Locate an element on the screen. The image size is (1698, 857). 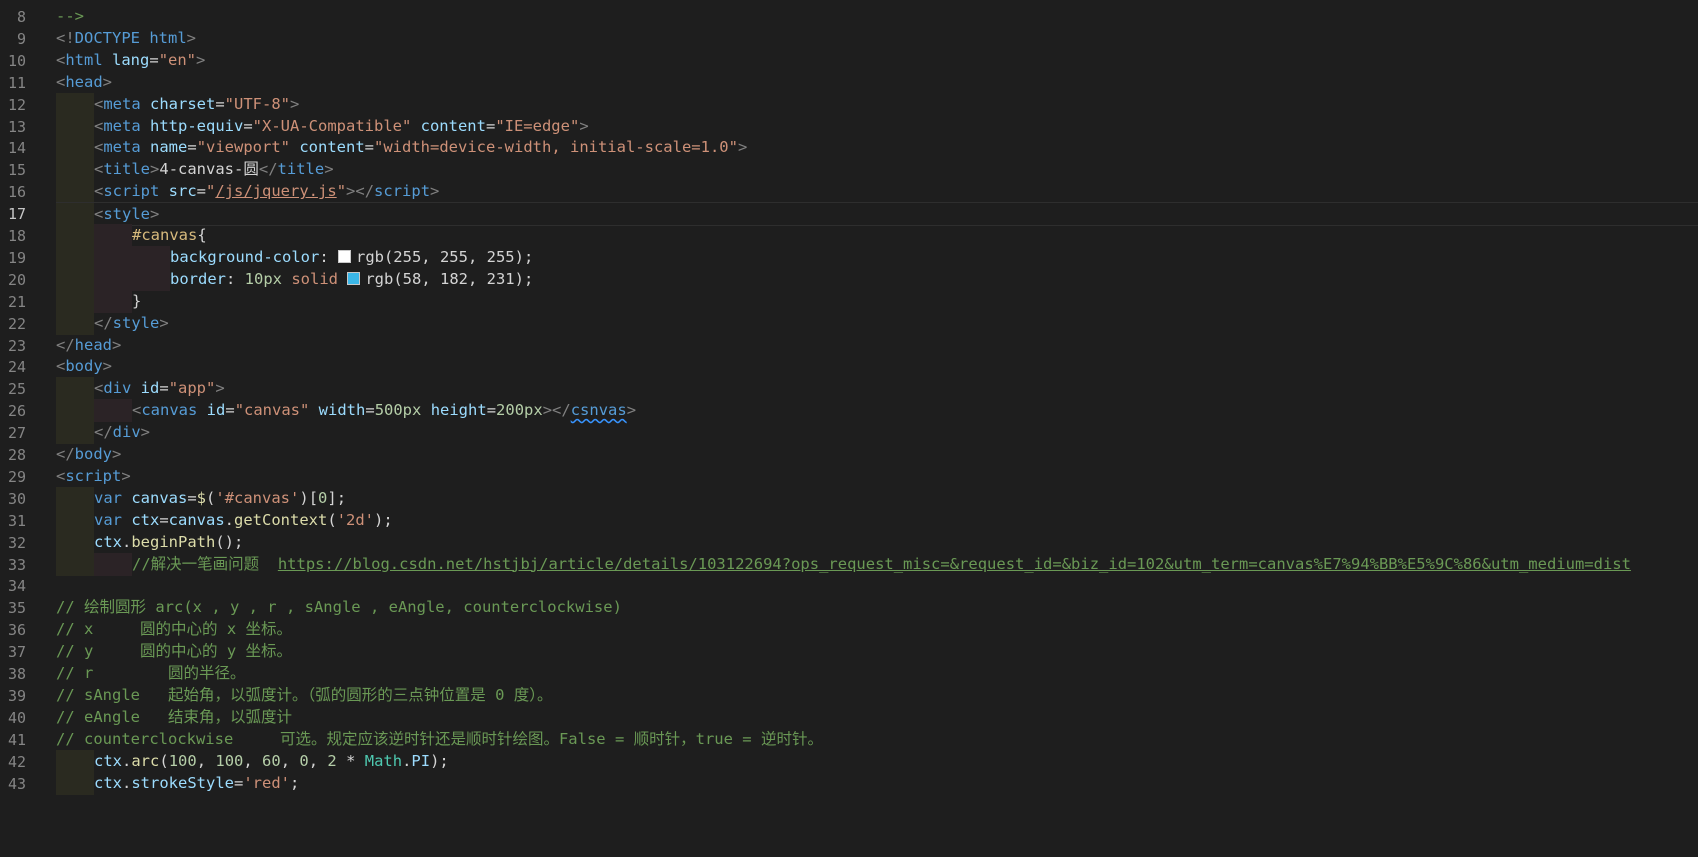
code-token: " is located at coordinates (341, 191).